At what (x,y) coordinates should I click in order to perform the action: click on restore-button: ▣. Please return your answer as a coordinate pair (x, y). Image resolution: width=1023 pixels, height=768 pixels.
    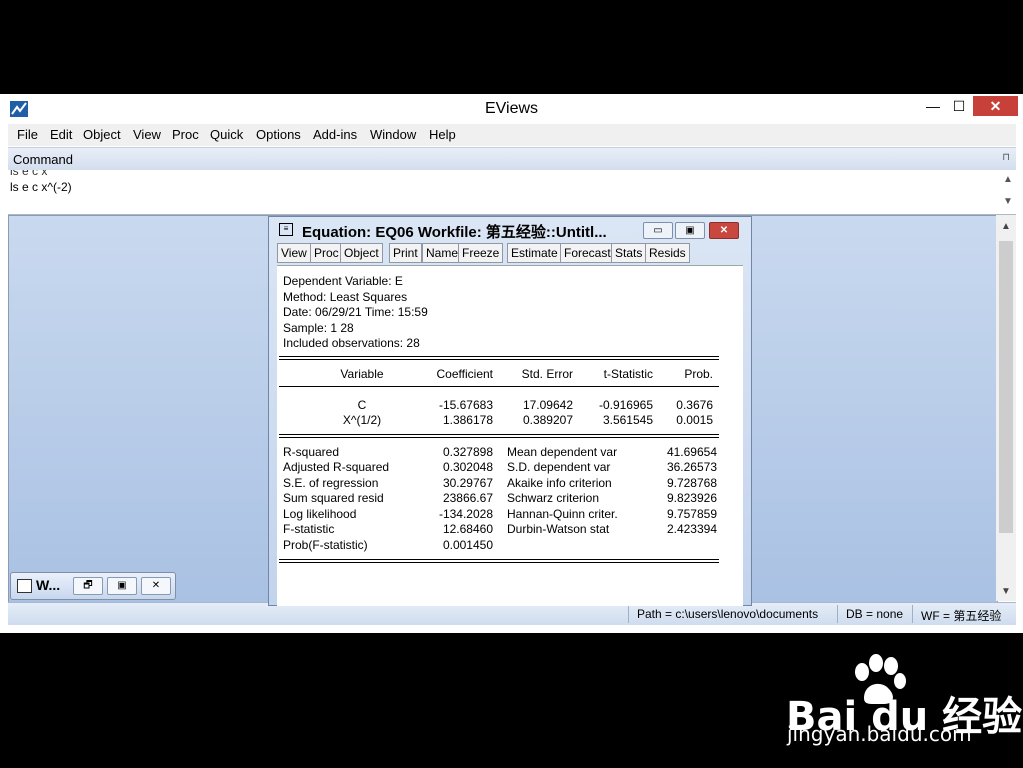
    Looking at the image, I should click on (690, 230).